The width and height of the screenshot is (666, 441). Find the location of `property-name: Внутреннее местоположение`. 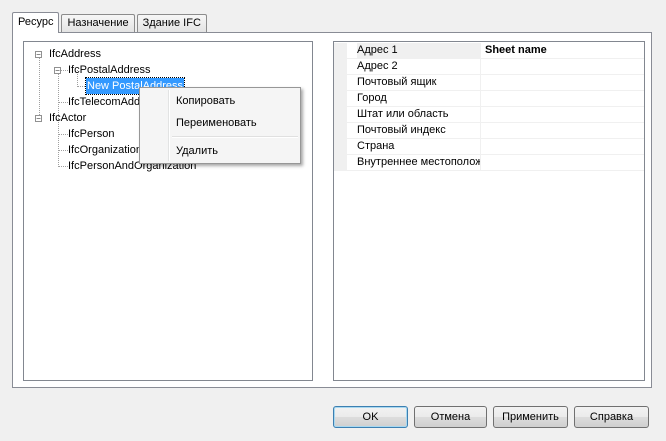

property-name: Внутреннее местоположение is located at coordinates (418, 162).